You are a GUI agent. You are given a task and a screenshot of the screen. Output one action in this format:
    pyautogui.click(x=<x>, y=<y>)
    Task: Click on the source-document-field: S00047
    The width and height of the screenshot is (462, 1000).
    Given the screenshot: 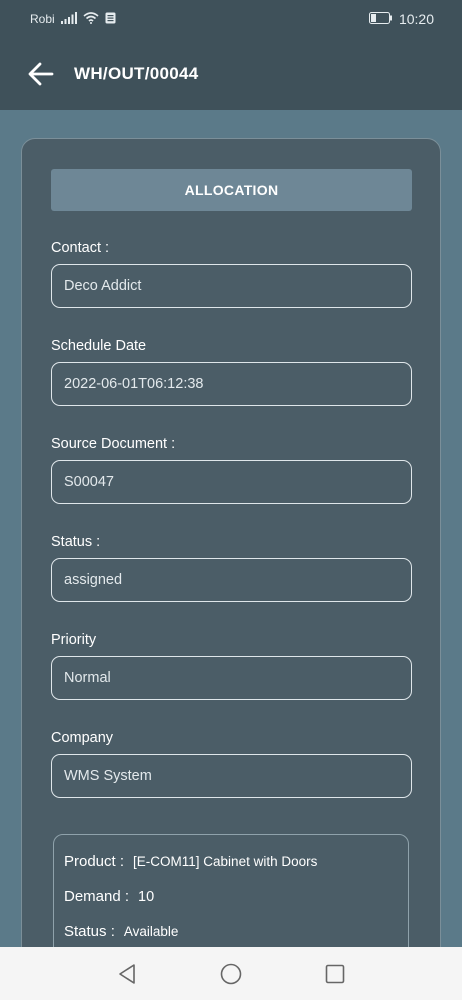 What is the action you would take?
    pyautogui.click(x=231, y=482)
    